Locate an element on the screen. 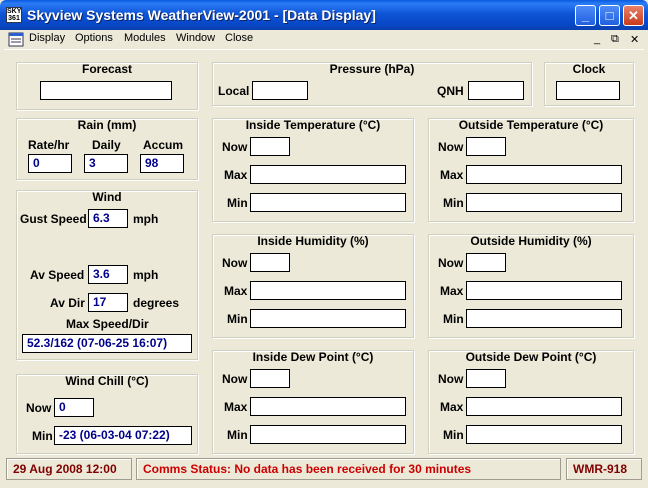  outside-dew-now-field is located at coordinates (486, 378).